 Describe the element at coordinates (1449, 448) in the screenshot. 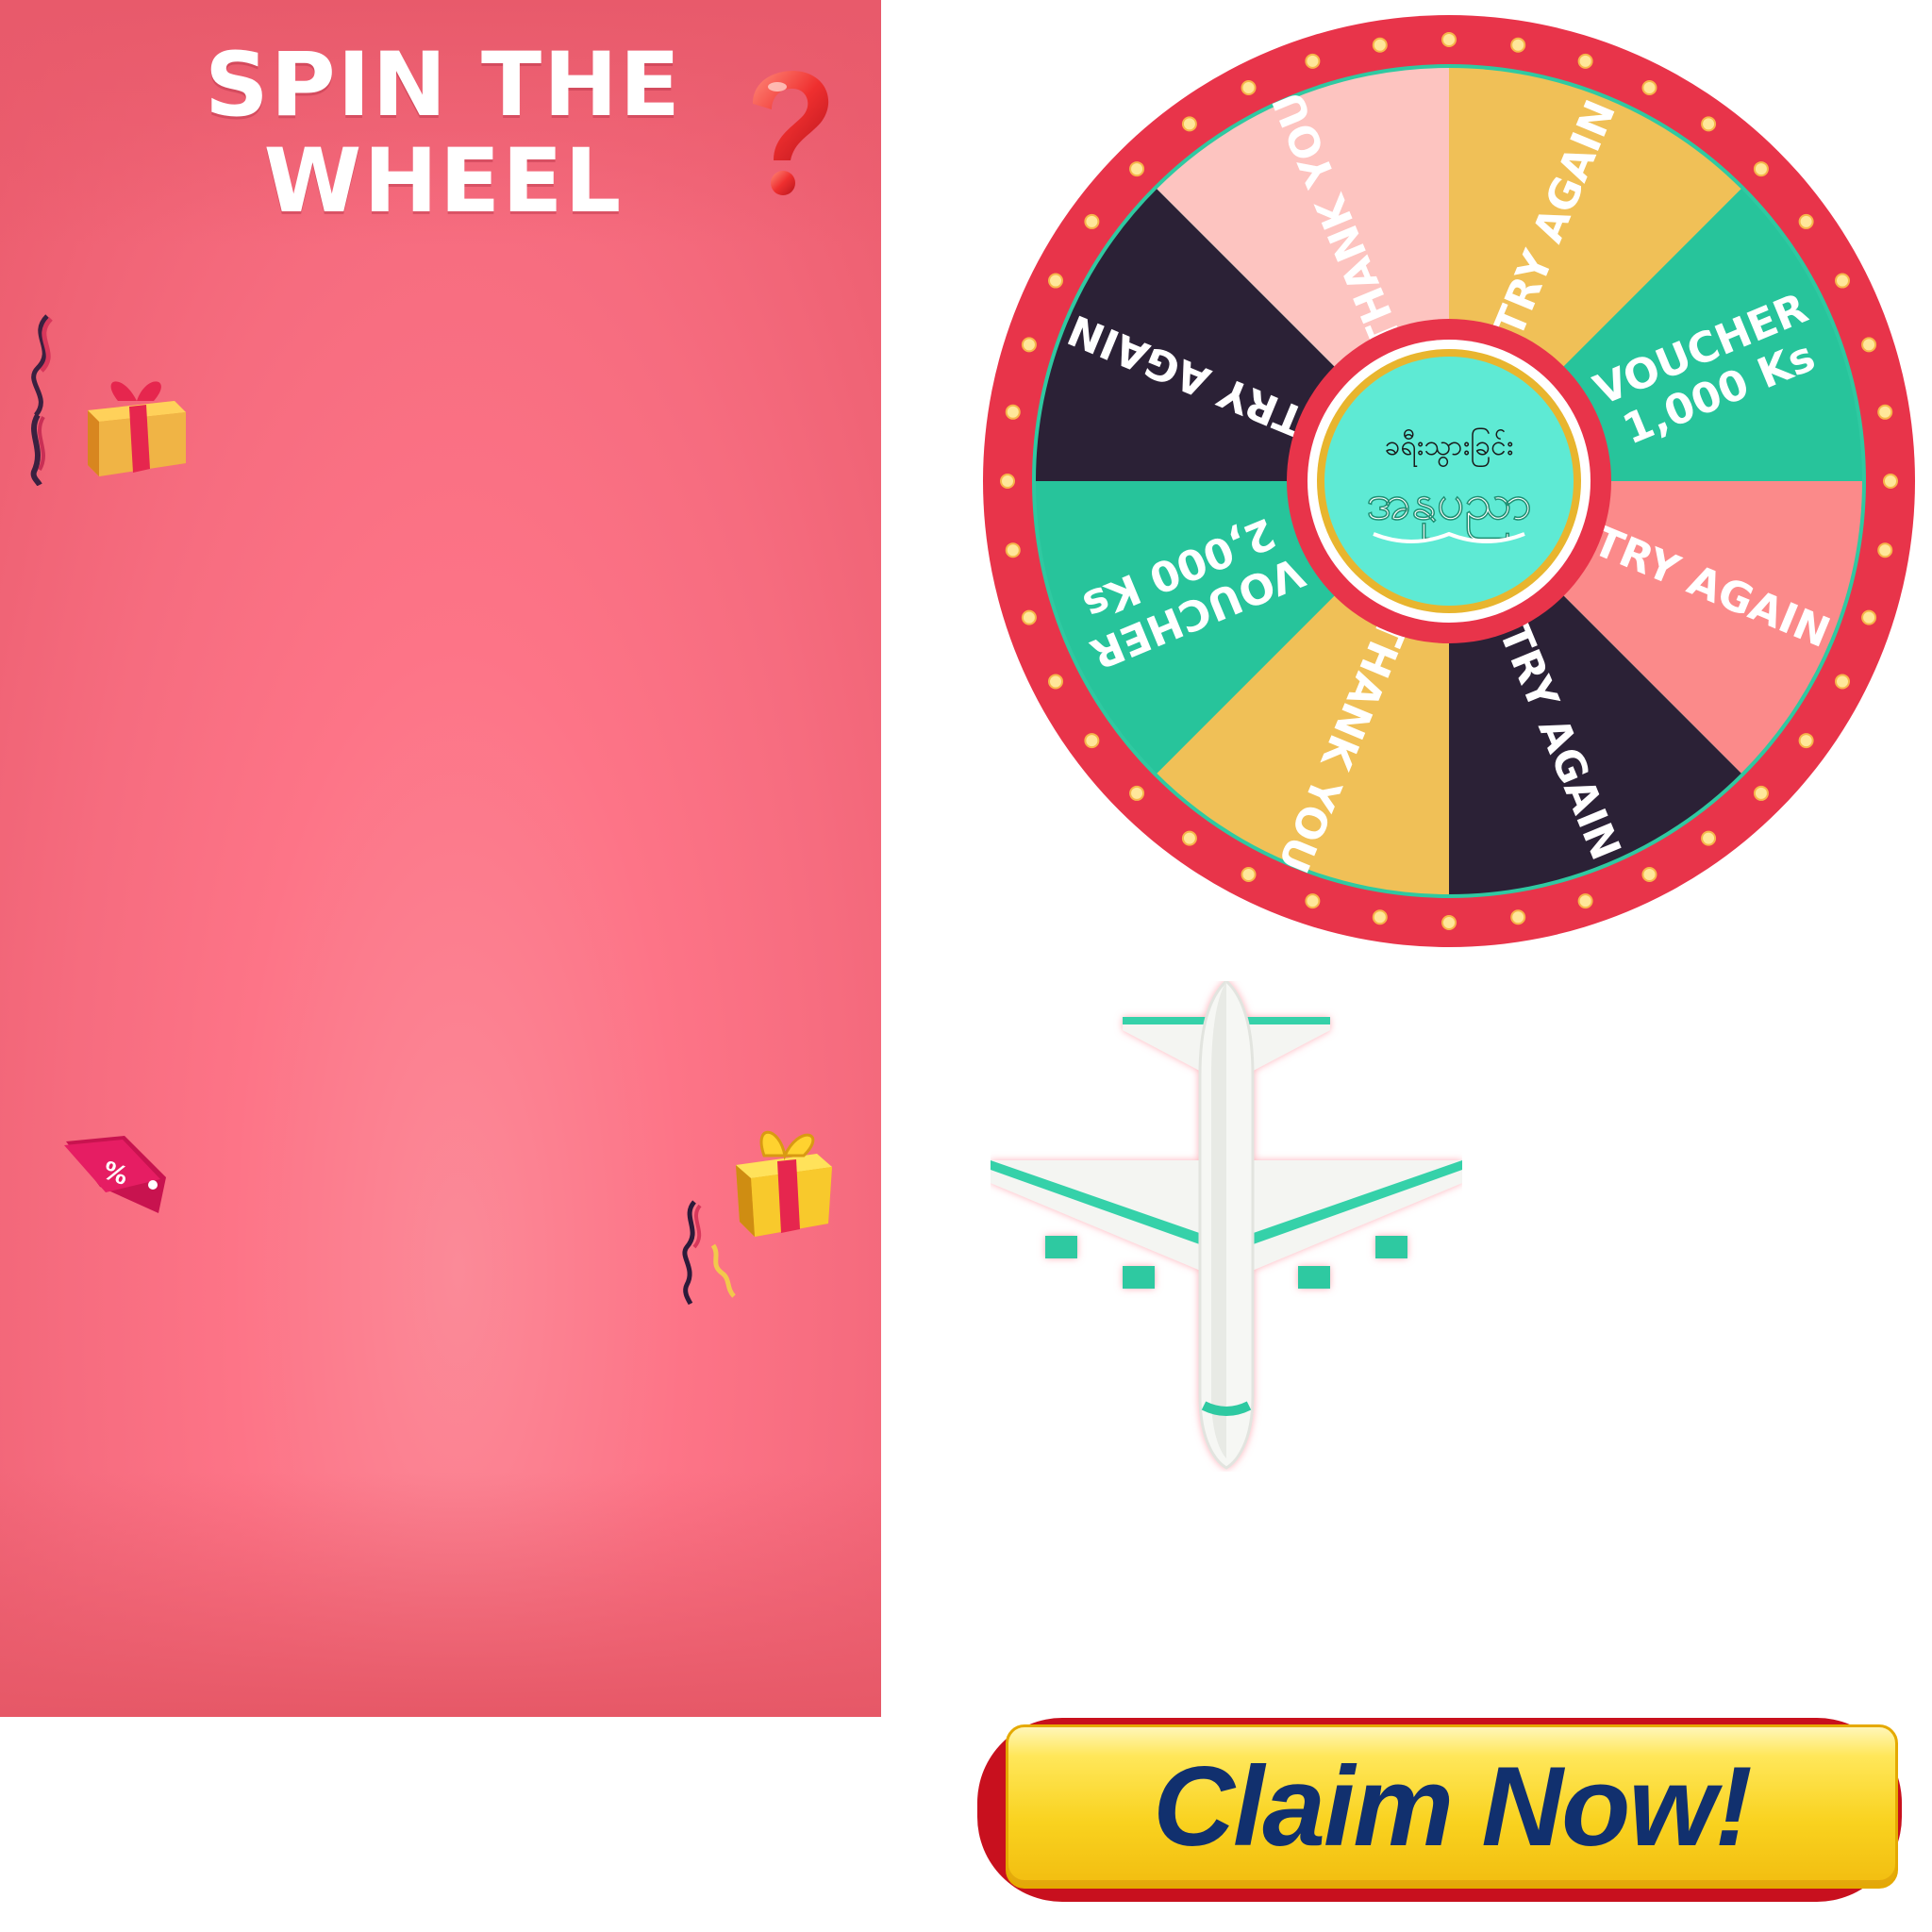

I see `wheel-hub-line1: ခရီးသွားခြင်း` at that location.